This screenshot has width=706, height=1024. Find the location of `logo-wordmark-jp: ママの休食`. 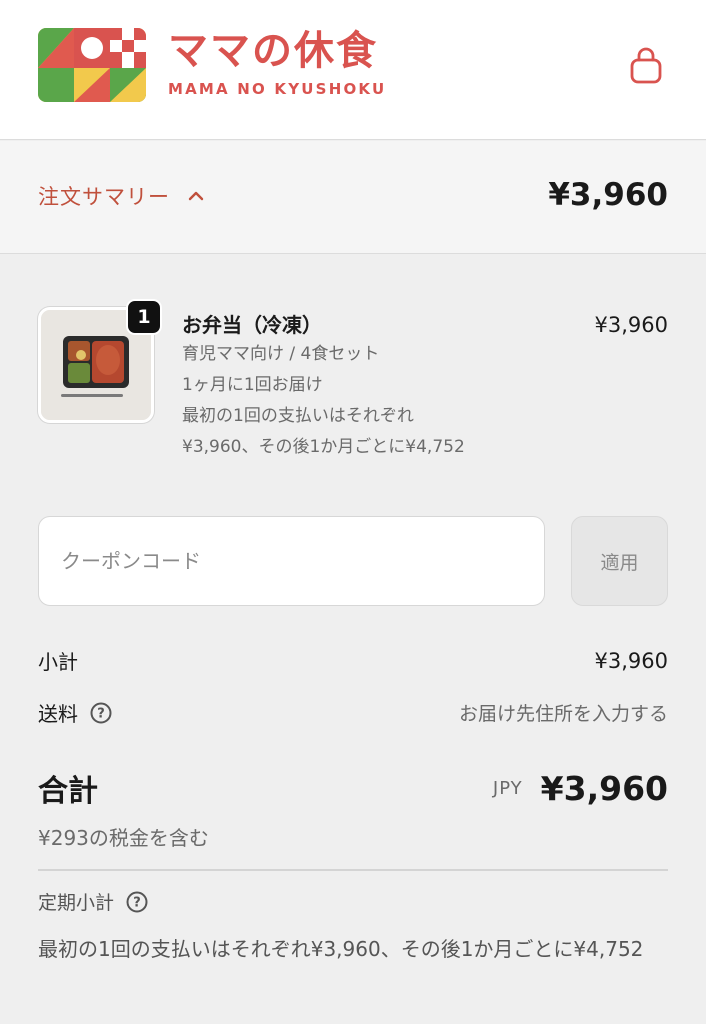

logo-wordmark-jp: ママの休食 is located at coordinates (273, 51).